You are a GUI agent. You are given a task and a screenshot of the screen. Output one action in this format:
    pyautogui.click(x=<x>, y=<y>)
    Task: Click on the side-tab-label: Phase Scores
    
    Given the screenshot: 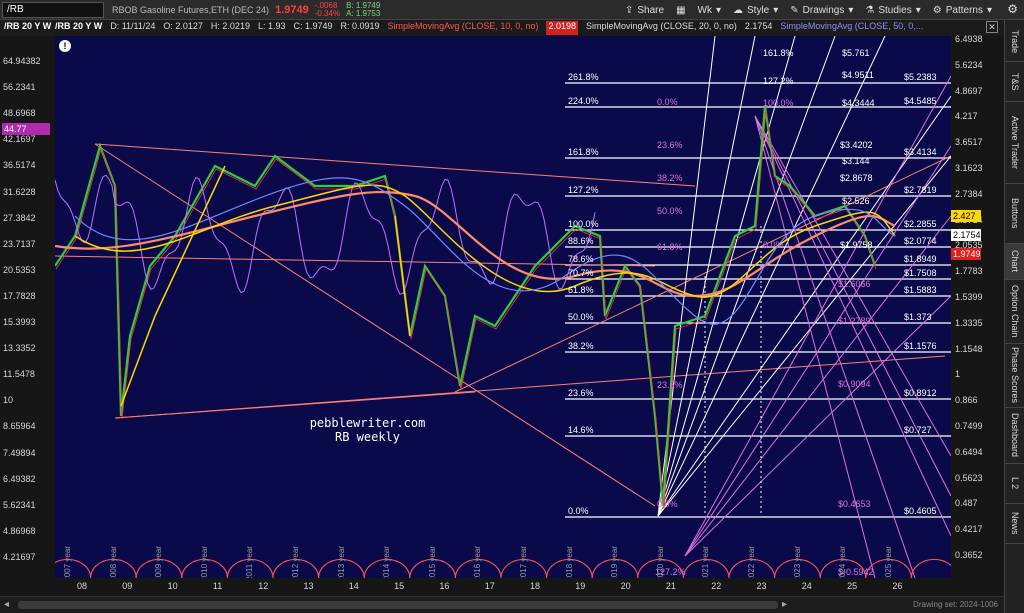 What is the action you would take?
    pyautogui.click(x=1015, y=375)
    